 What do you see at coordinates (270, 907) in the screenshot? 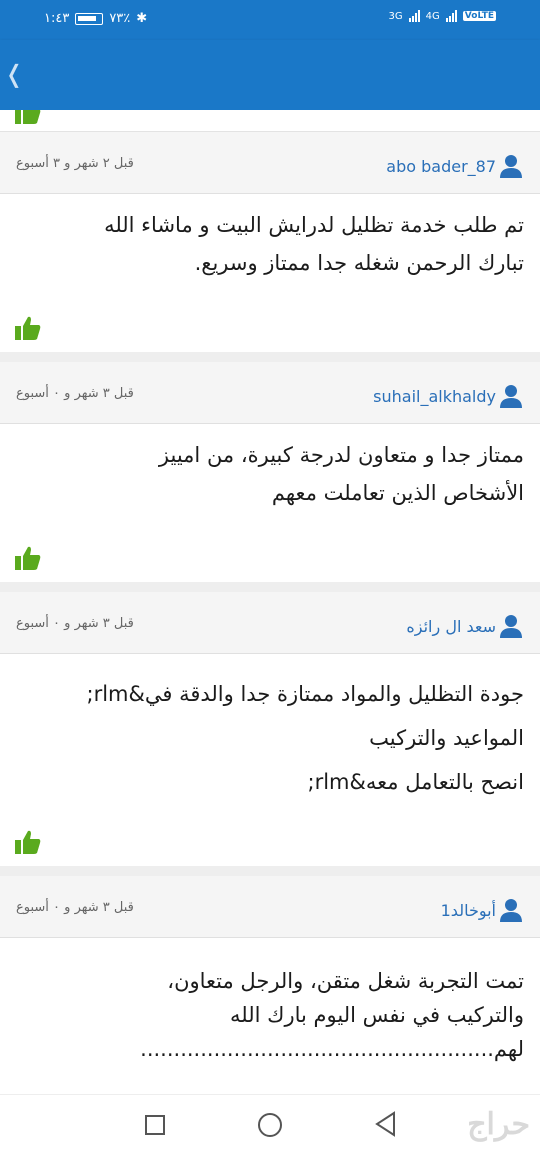
I see `review-header: 1أبوخالد قبل ٣ شهر و ٠ أسبوع` at bounding box center [270, 907].